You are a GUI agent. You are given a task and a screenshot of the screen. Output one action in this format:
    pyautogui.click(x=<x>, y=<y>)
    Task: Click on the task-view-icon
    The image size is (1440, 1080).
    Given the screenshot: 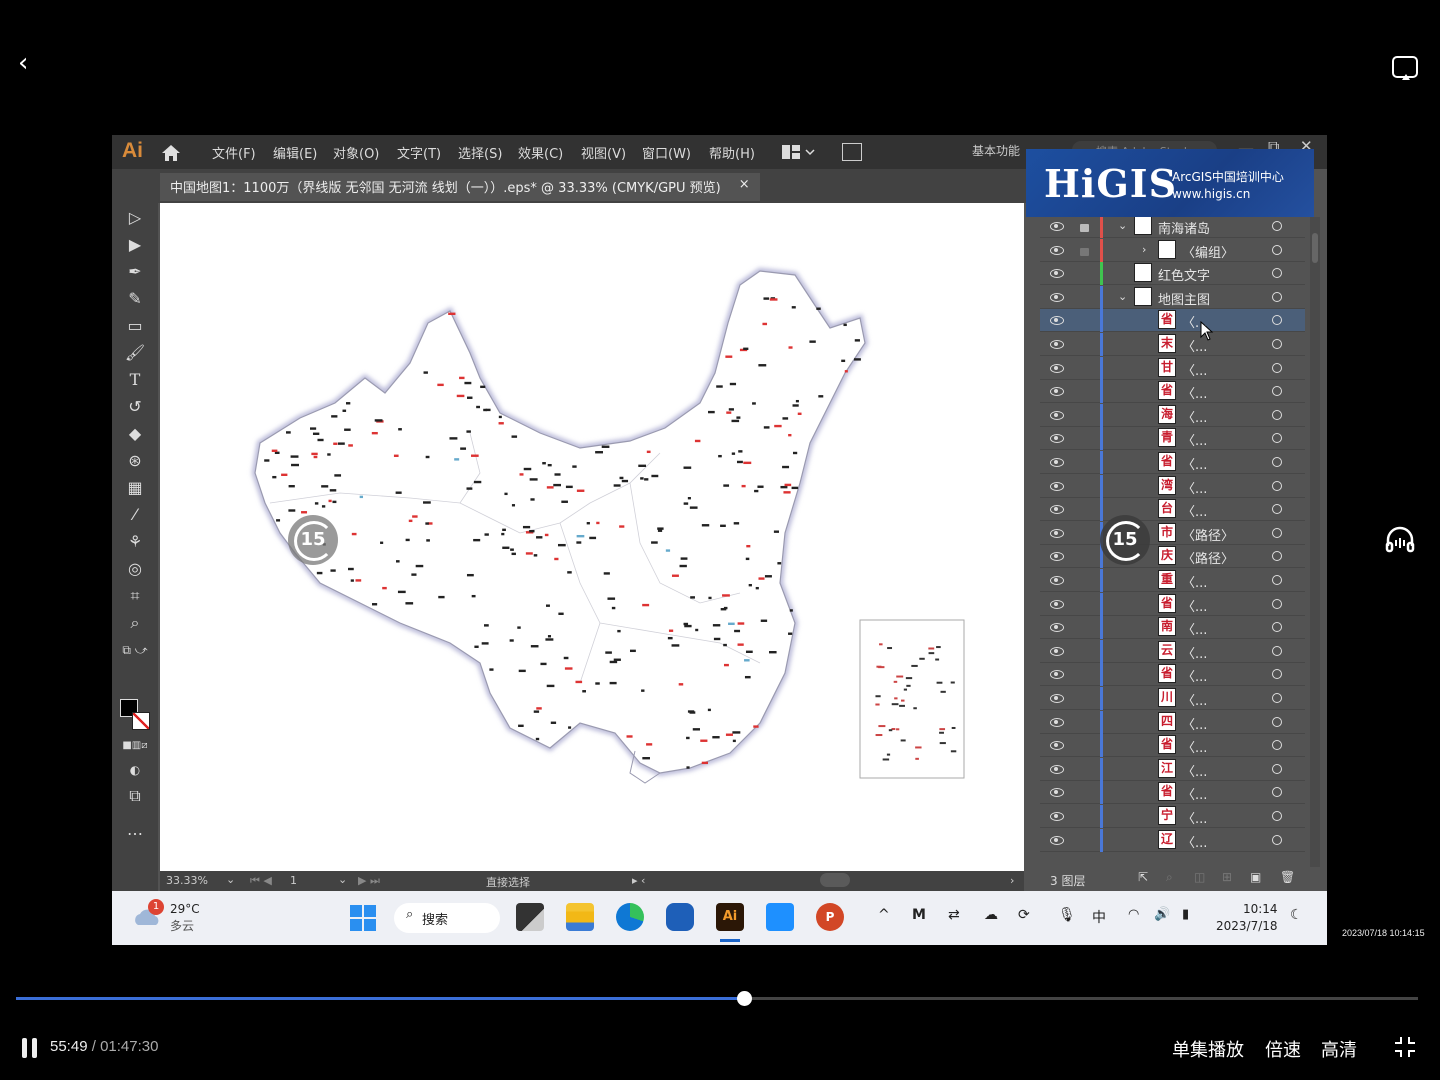 What is the action you would take?
    pyautogui.click(x=530, y=917)
    